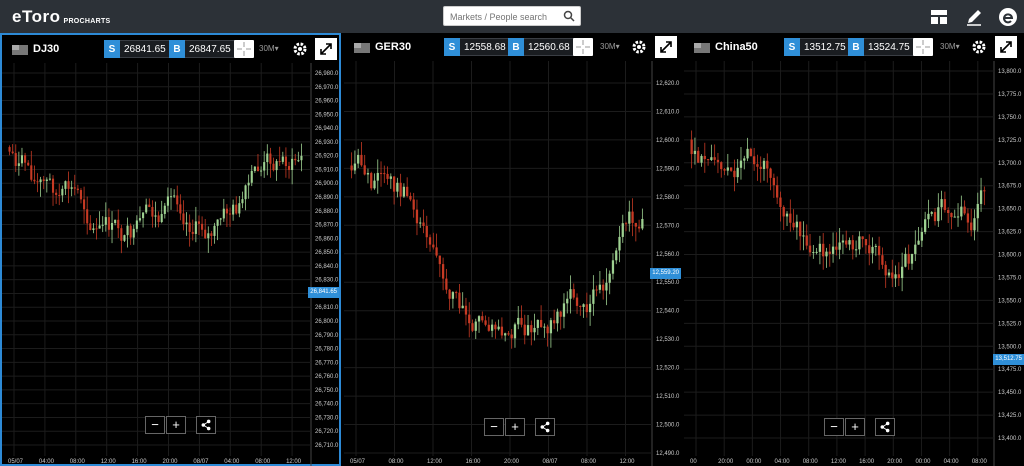  What do you see at coordinates (889, 47) in the screenshot?
I see `buy-price: 13524.75` at bounding box center [889, 47].